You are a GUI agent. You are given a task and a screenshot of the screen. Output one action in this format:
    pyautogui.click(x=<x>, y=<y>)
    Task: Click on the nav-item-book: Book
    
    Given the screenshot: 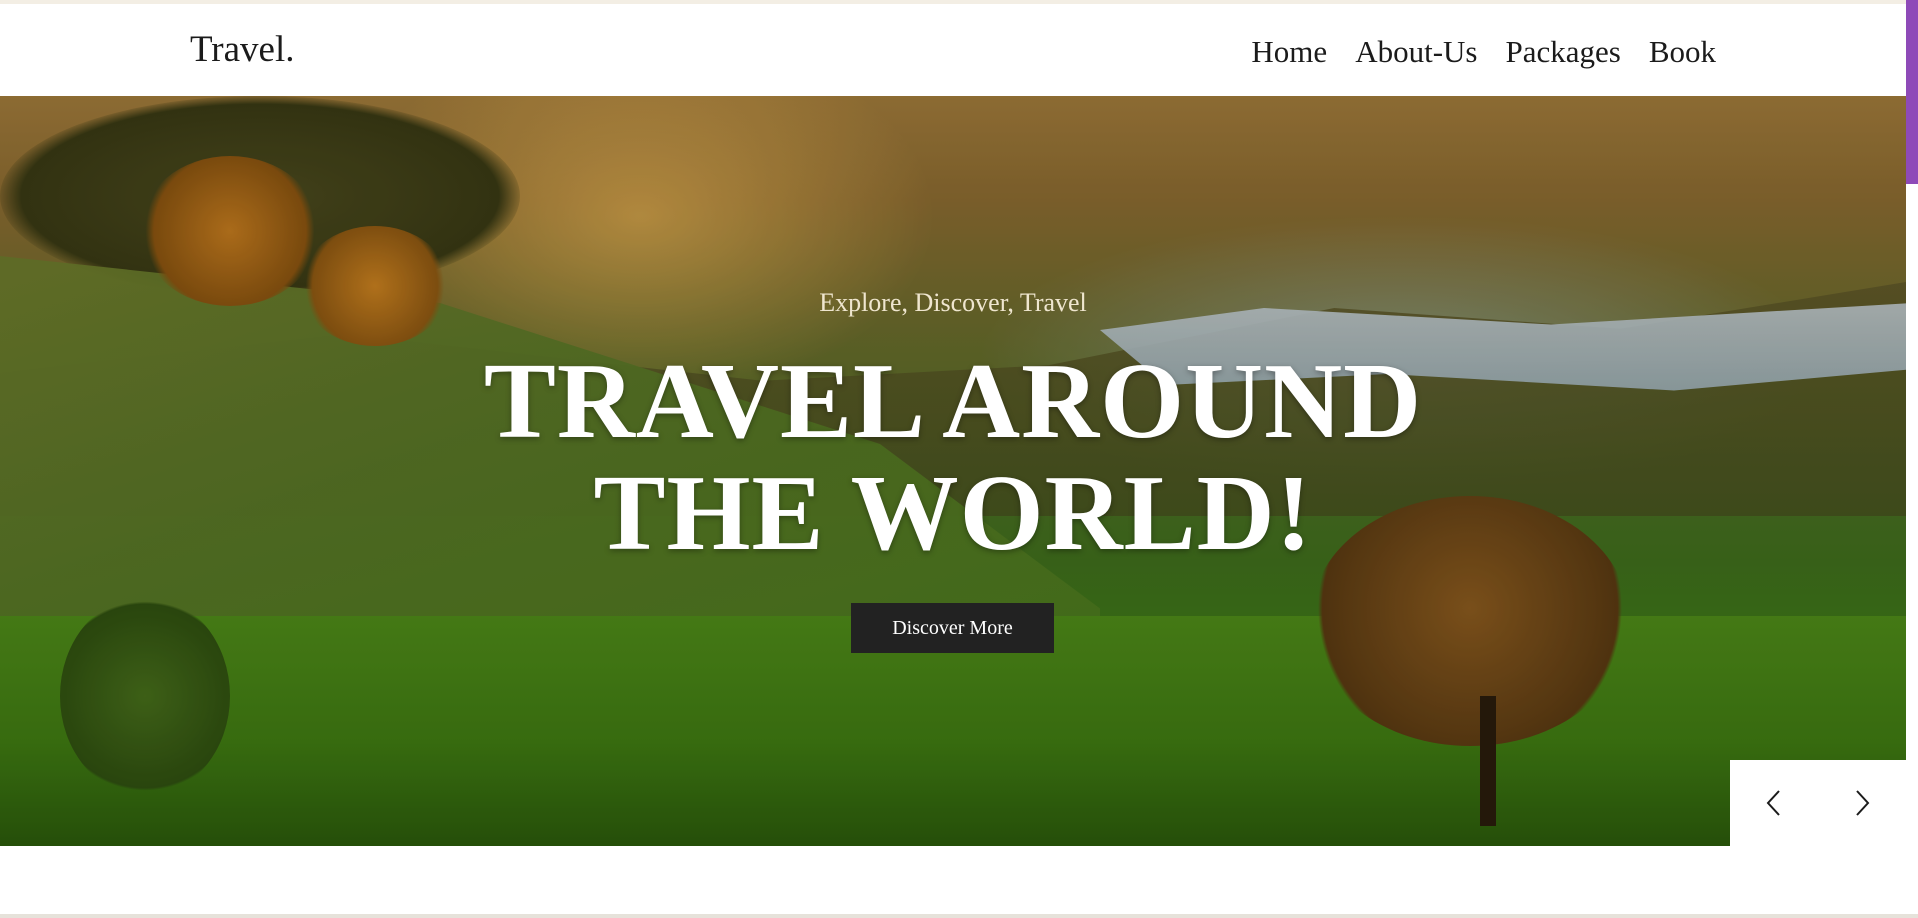 What is the action you would take?
    pyautogui.click(x=1682, y=52)
    